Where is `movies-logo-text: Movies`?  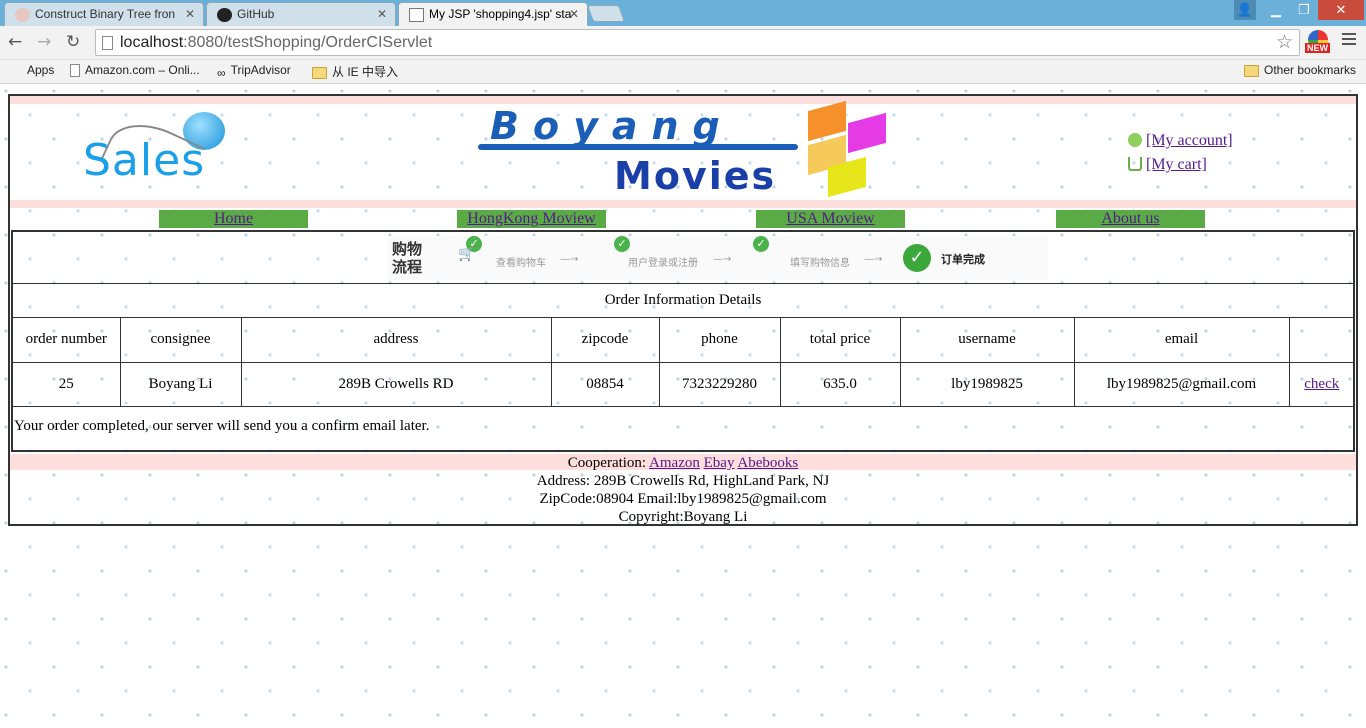
movies-logo-text: Movies is located at coordinates (695, 176).